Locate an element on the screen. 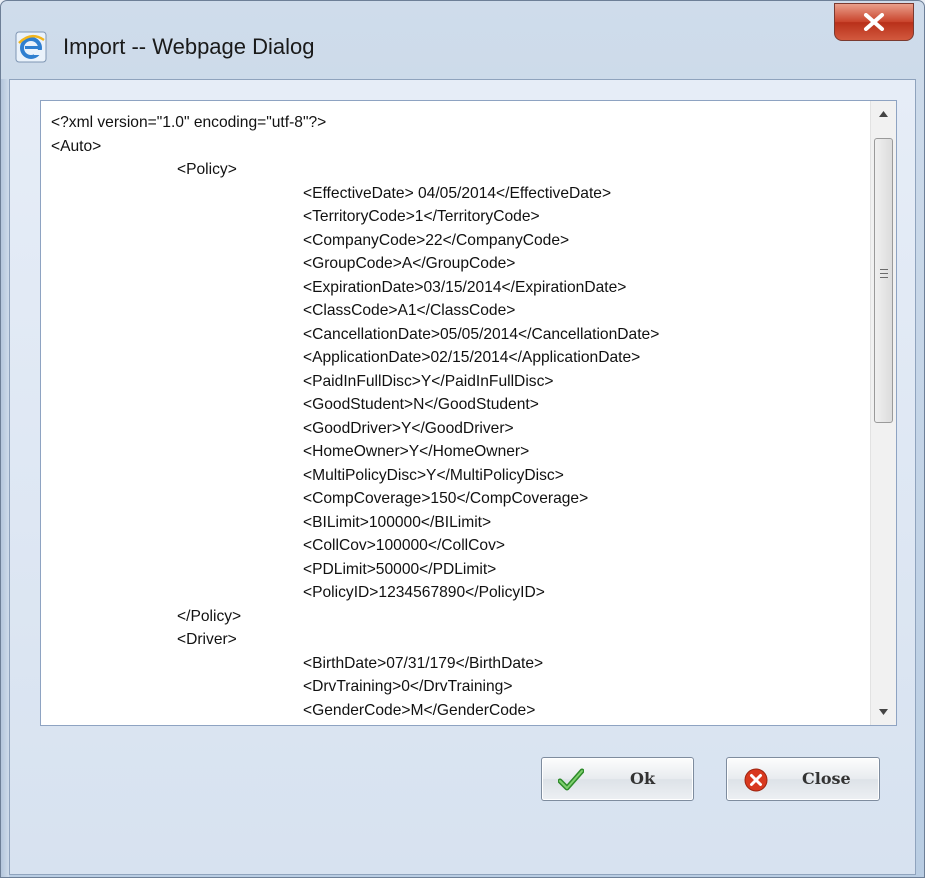 The height and width of the screenshot is (878, 925). scroll-down-button is located at coordinates (883, 712).